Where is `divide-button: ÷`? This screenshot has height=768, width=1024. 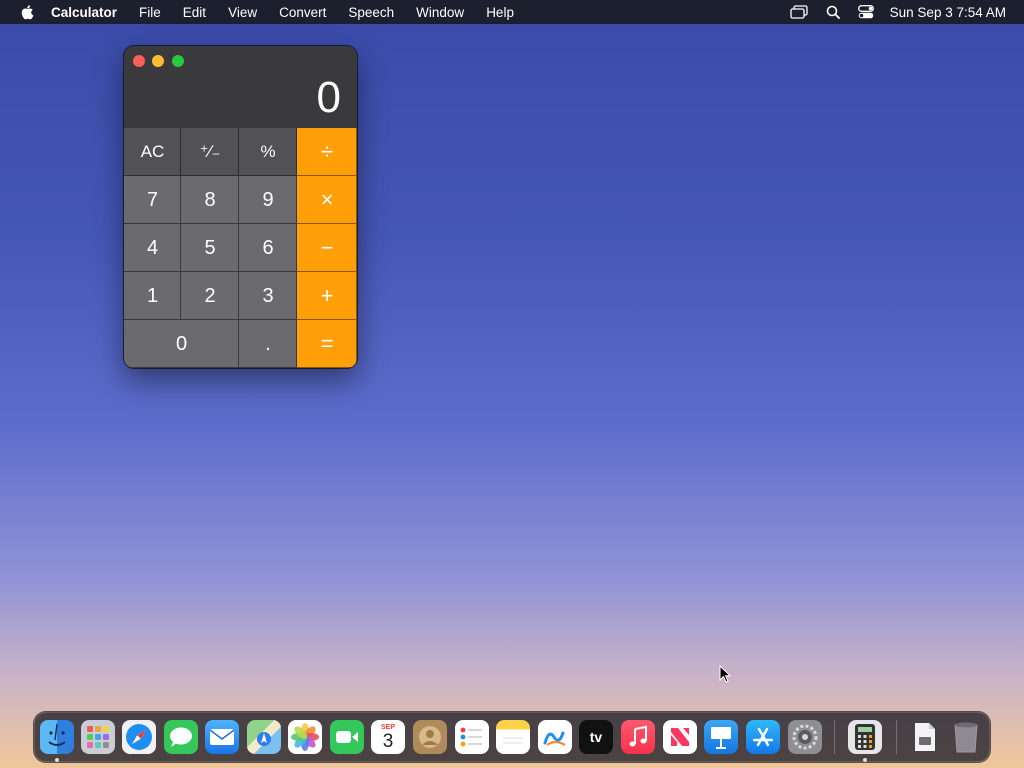
divide-button: ÷ is located at coordinates (327, 152).